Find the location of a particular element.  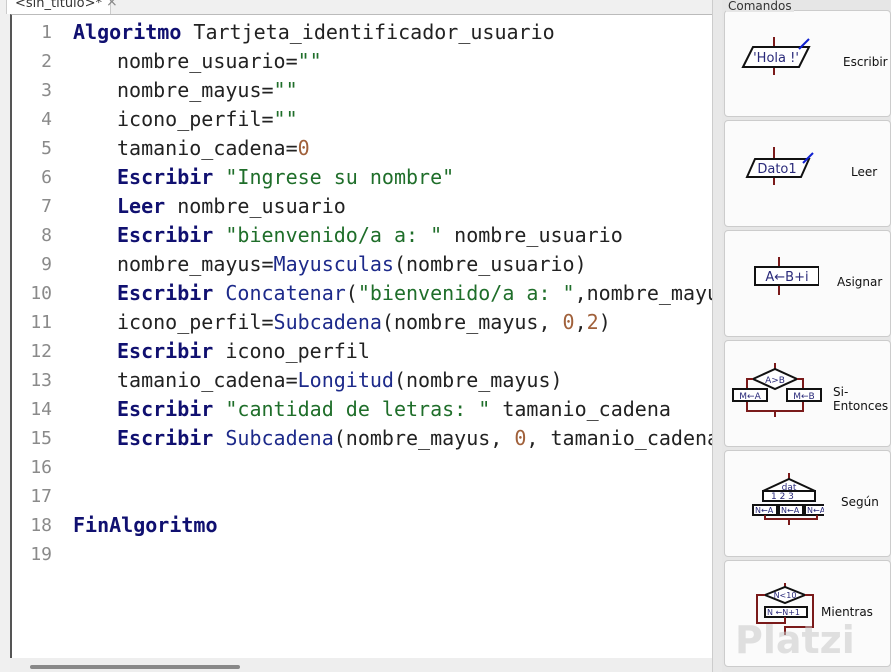

code-line: 18 FinAlgoritmo is located at coordinates (362, 525).